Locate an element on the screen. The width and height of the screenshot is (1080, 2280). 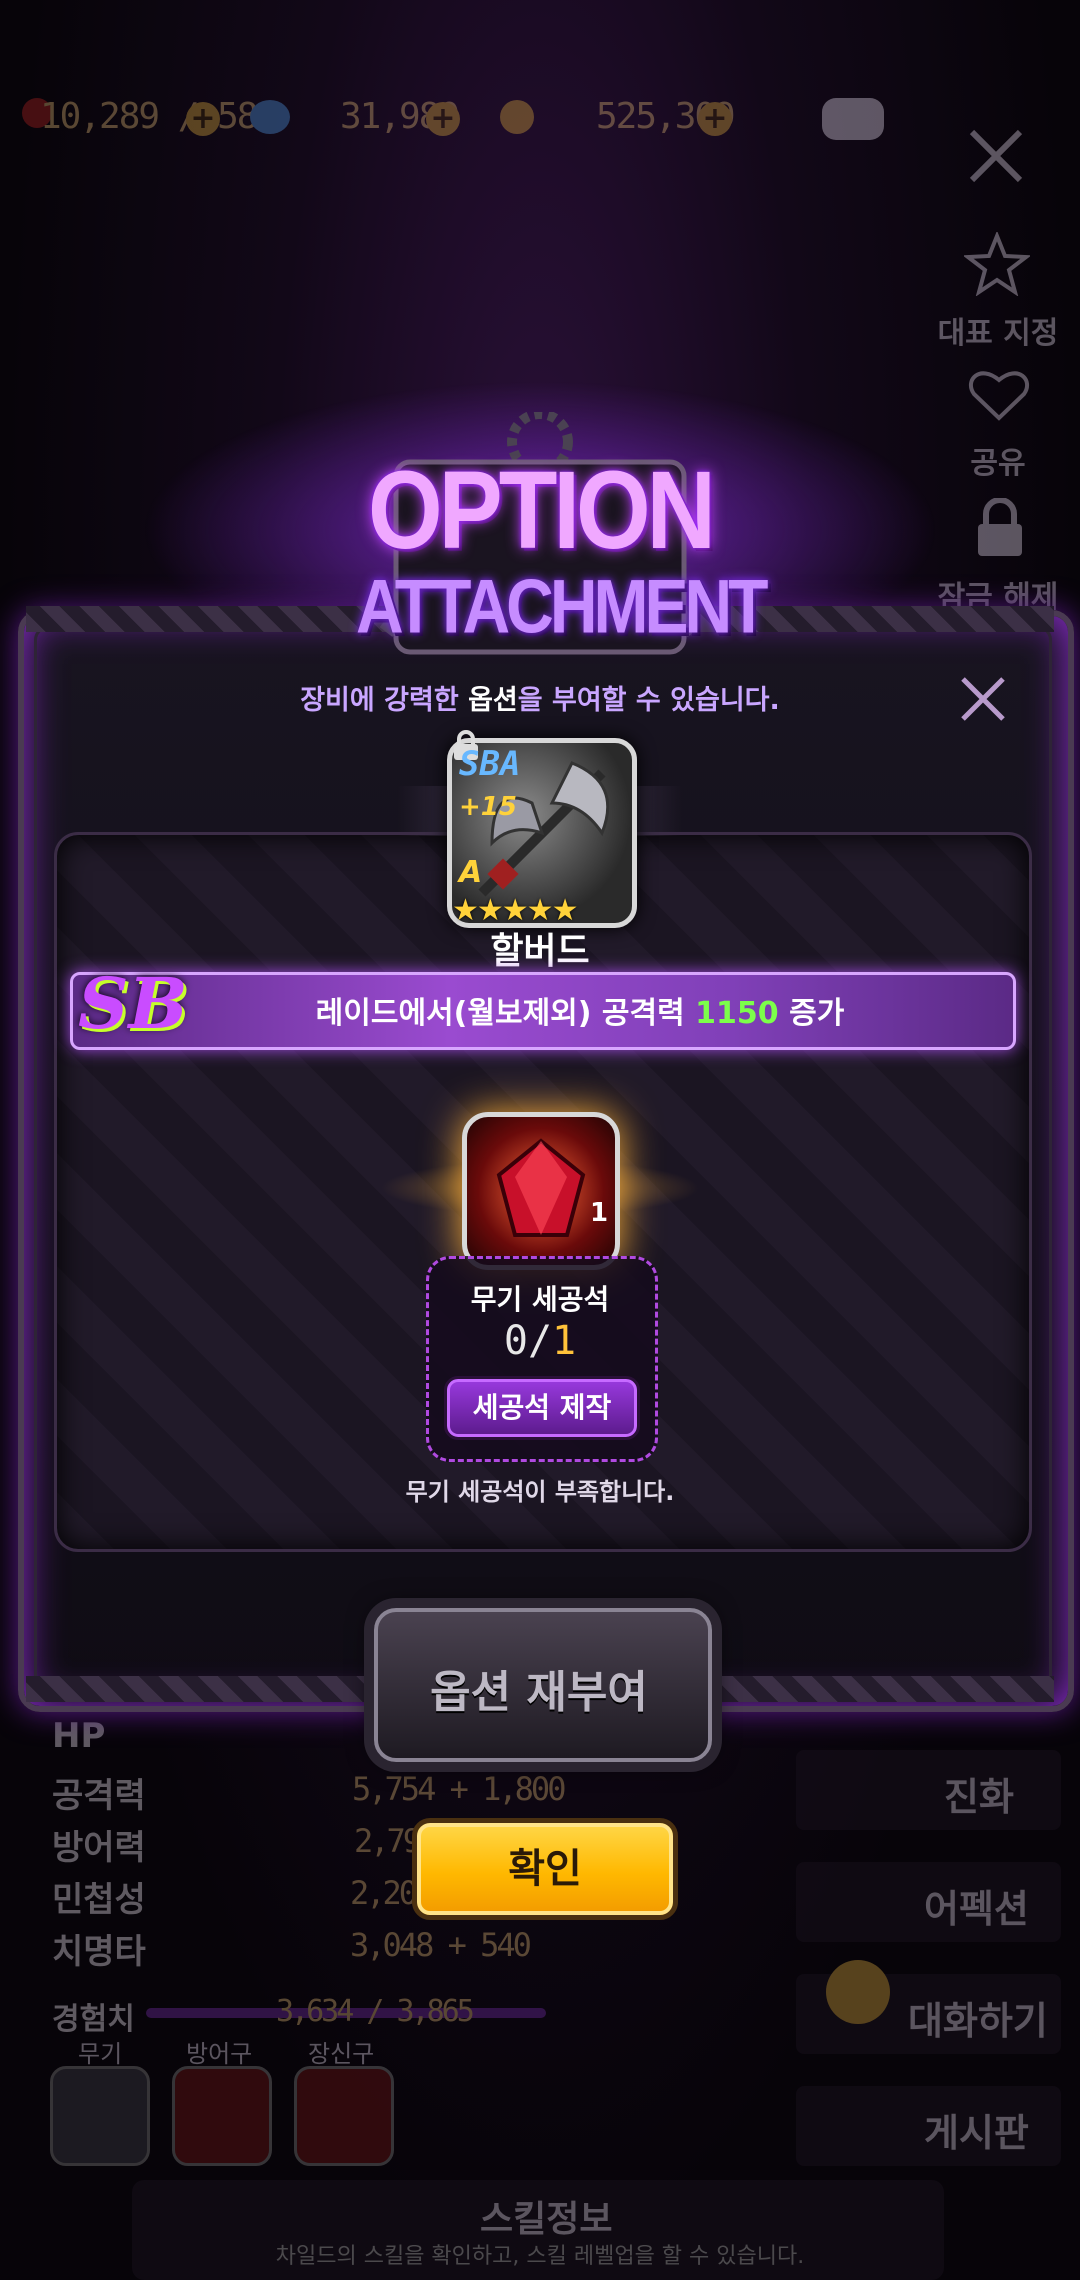
option-text-prefix: 레이드에서(월보제외) 공격력 is located at coordinates (505, 1013).